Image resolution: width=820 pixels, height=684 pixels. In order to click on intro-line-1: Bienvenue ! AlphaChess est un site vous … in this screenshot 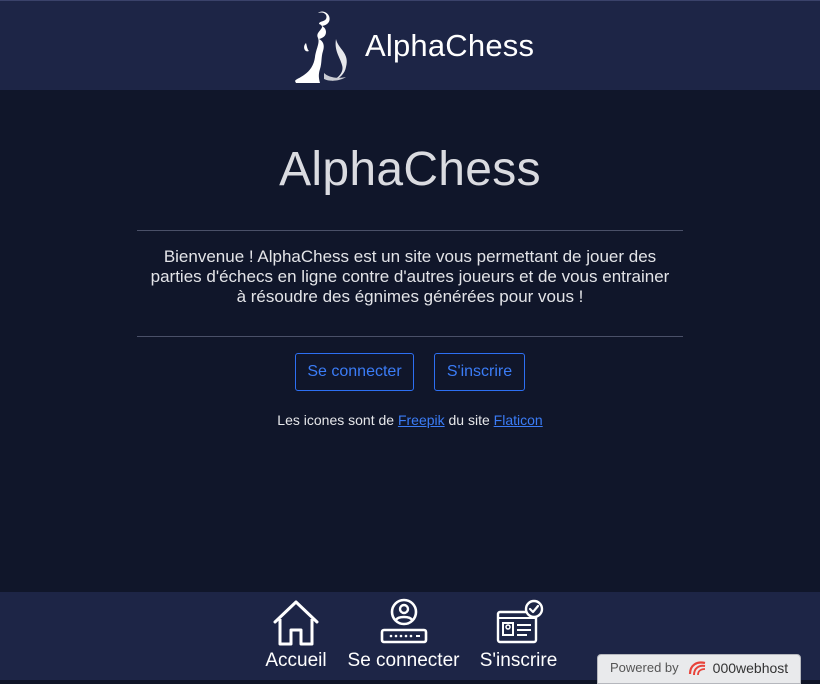, I will do `click(410, 256)`.